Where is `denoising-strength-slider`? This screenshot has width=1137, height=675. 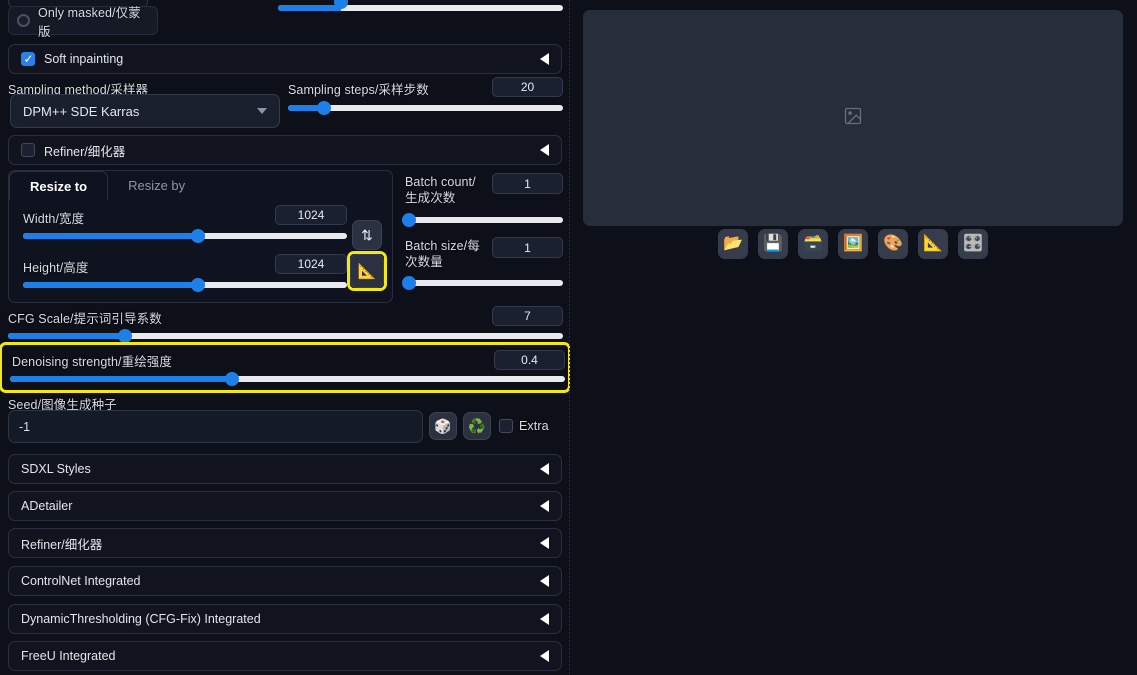 denoising-strength-slider is located at coordinates (287, 379).